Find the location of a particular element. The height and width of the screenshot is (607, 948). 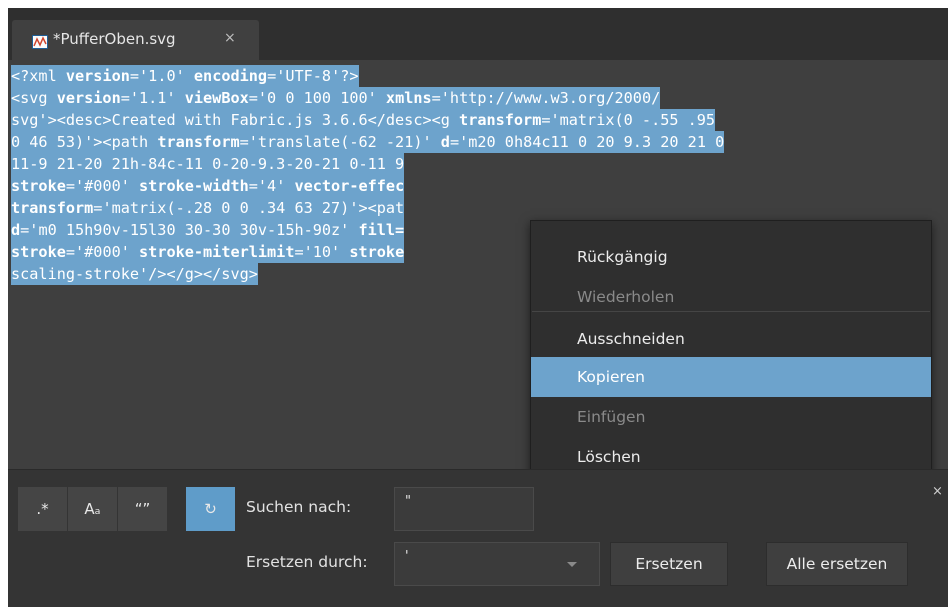

code-text: ='m20 0h84c11 0 20 9.3 20 21 0 is located at coordinates (587, 142).